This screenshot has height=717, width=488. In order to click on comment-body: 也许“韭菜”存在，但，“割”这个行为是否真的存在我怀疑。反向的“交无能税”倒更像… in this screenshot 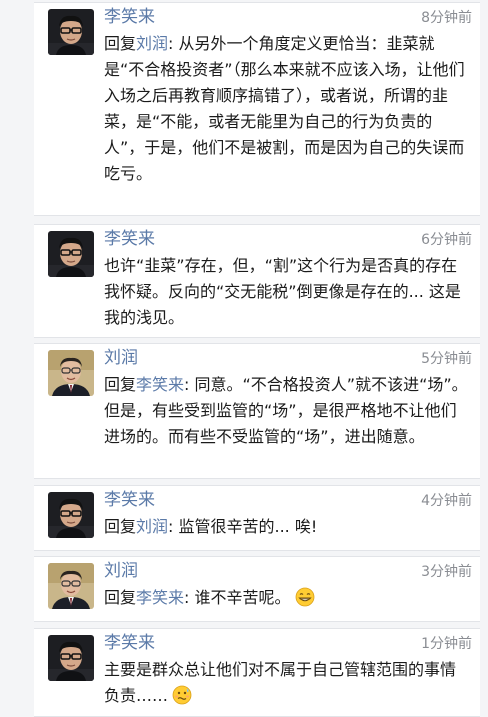, I will do `click(287, 292)`.